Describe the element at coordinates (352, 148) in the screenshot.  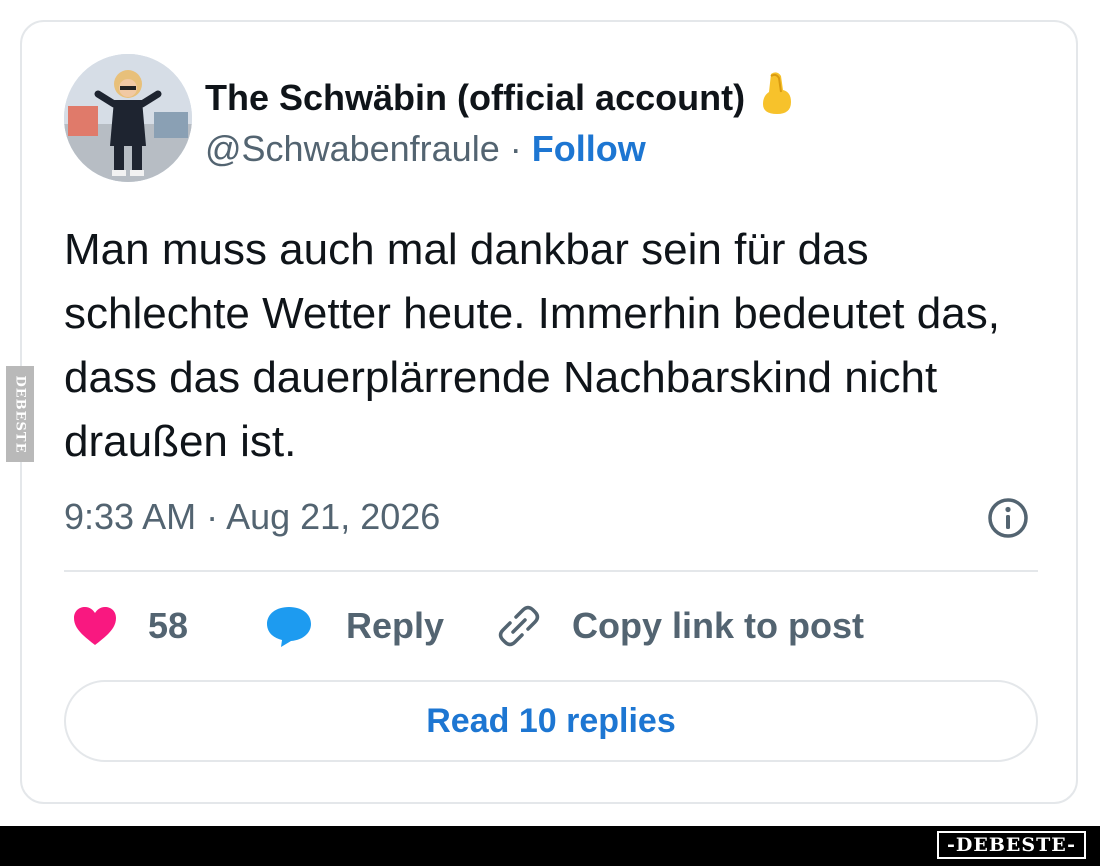
I see `handle: @Schwabenfraule` at that location.